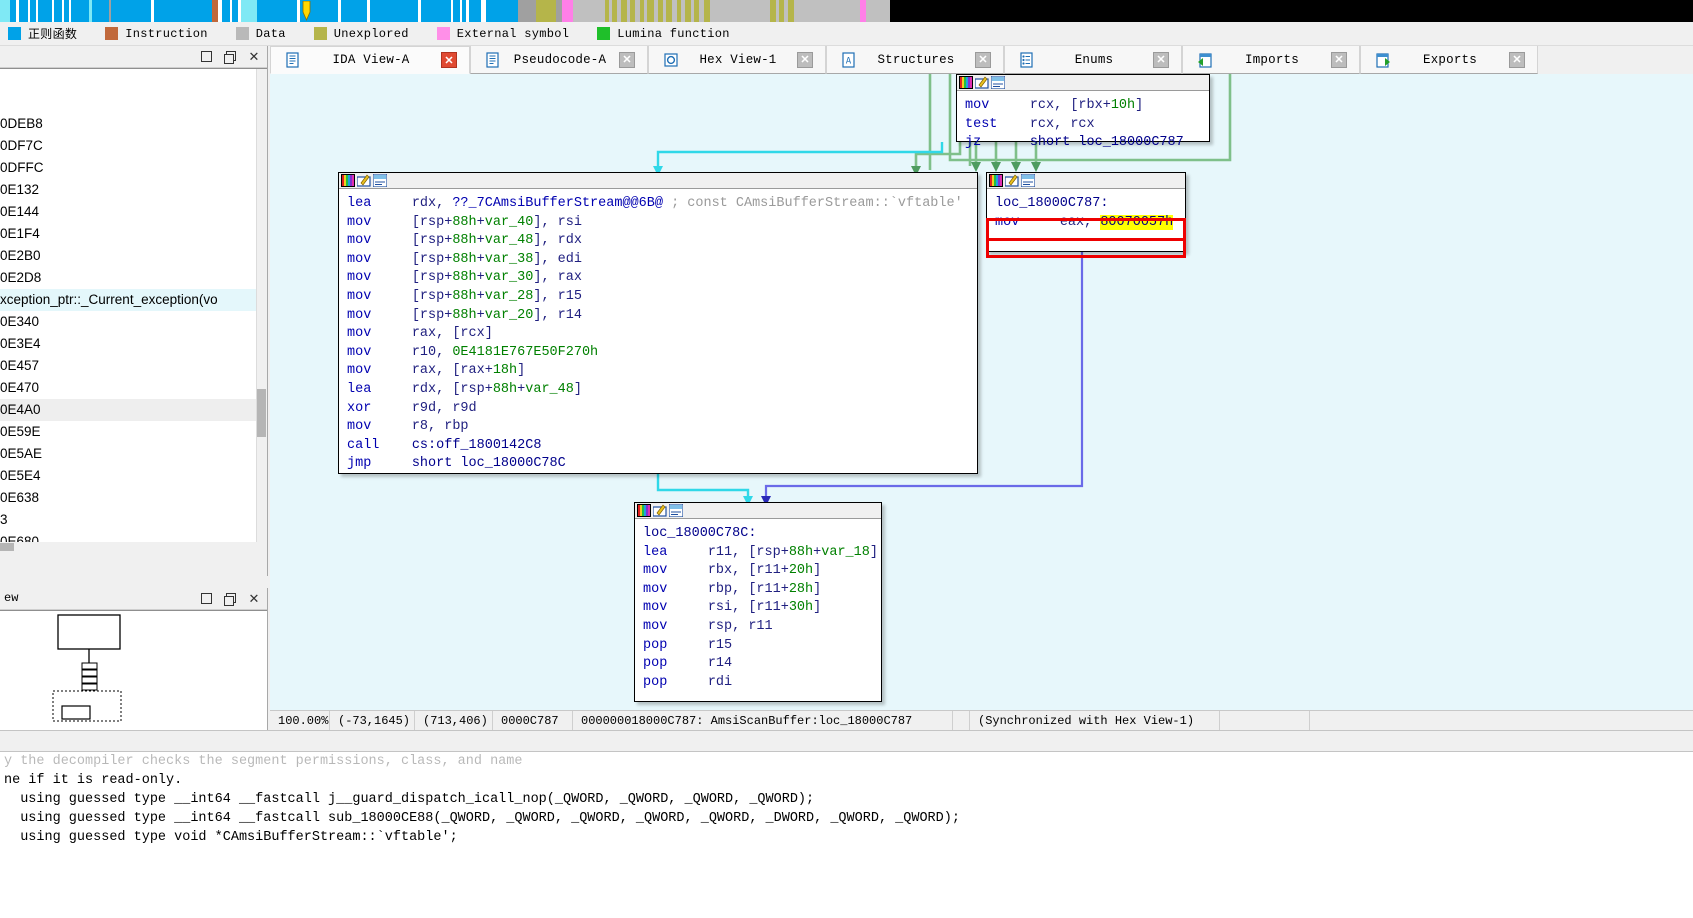  Describe the element at coordinates (464, 389) in the screenshot. I see `asm-line: lea rdx, [rsp+88h+var_48]` at that location.